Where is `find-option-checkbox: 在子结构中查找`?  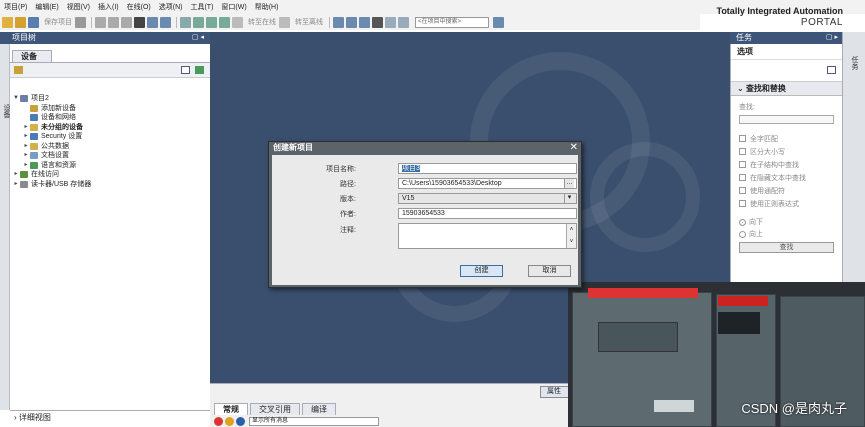
find-option-checkbox: 在子结构中查找 is located at coordinates (786, 164).